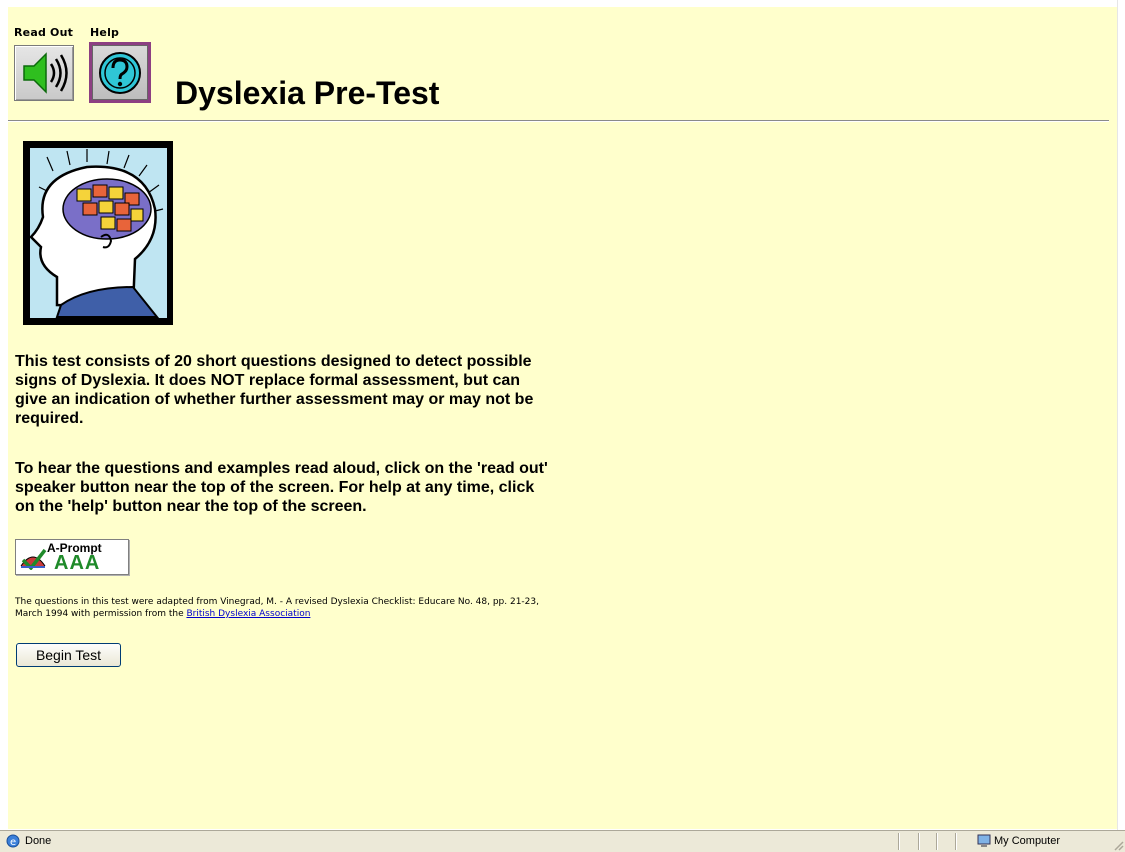 This screenshot has width=1125, height=852. Describe the element at coordinates (562, 3) in the screenshot. I see `window-top-strip` at that location.